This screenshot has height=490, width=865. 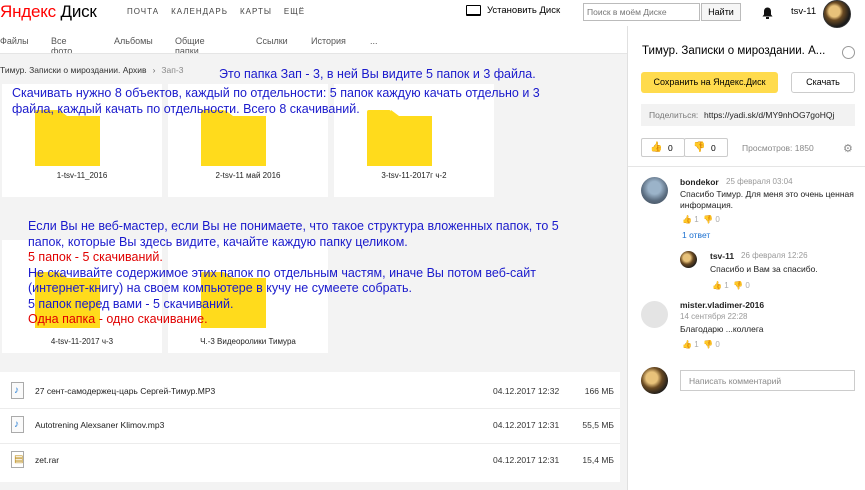 I want to click on nav-calendar: КАЛЕНДАРЬ, so click(x=199, y=11).